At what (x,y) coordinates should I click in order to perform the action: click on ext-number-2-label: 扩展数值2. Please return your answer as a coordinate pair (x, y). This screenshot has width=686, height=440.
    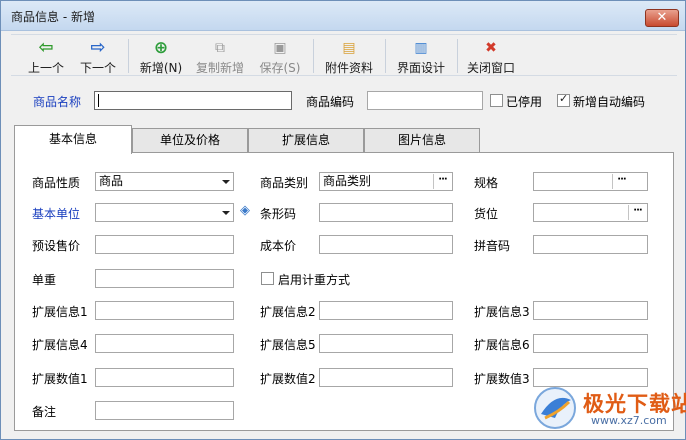
    Looking at the image, I should click on (288, 379).